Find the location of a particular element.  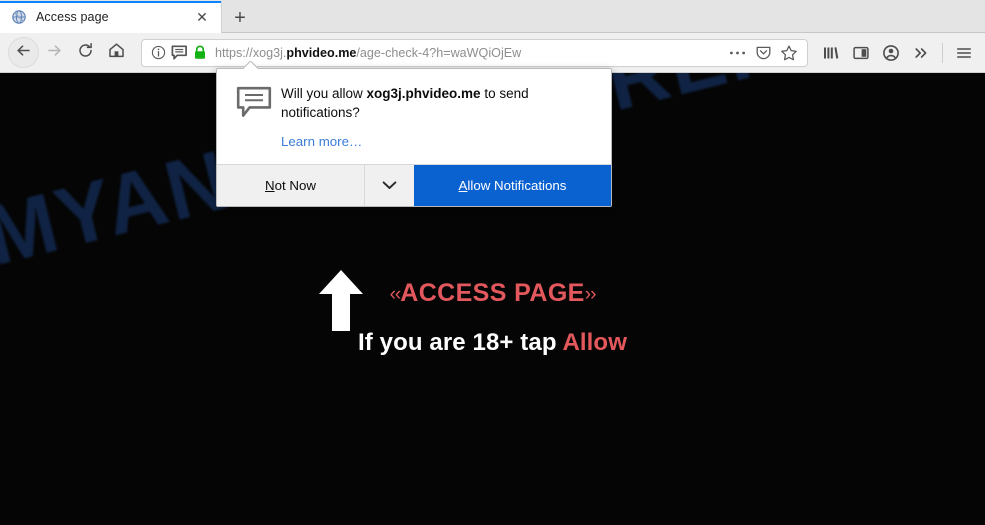

popup-actions: Not Now Allow Notifications is located at coordinates (414, 185).